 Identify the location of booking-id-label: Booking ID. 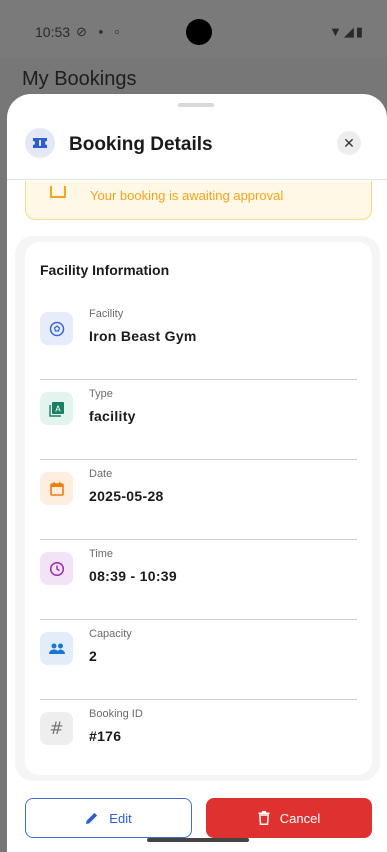
(116, 714).